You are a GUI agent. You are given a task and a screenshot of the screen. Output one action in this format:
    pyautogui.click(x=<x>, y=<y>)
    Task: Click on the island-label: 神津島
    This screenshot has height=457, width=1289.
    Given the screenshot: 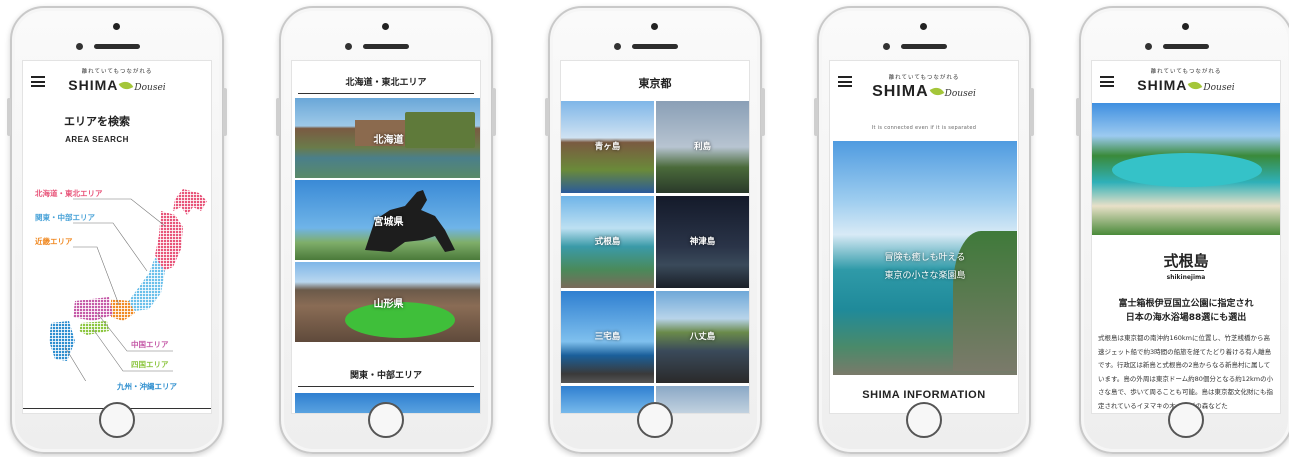 What is the action you would take?
    pyautogui.click(x=702, y=242)
    